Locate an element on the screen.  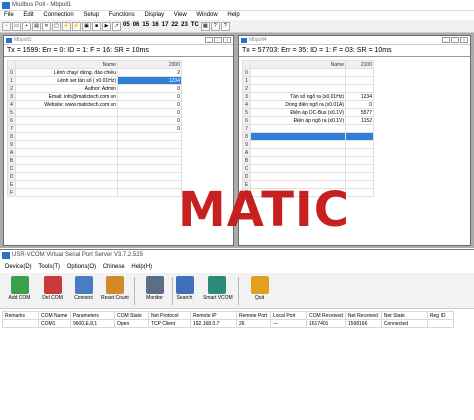
register-row: E is located at coordinates (94, 184).